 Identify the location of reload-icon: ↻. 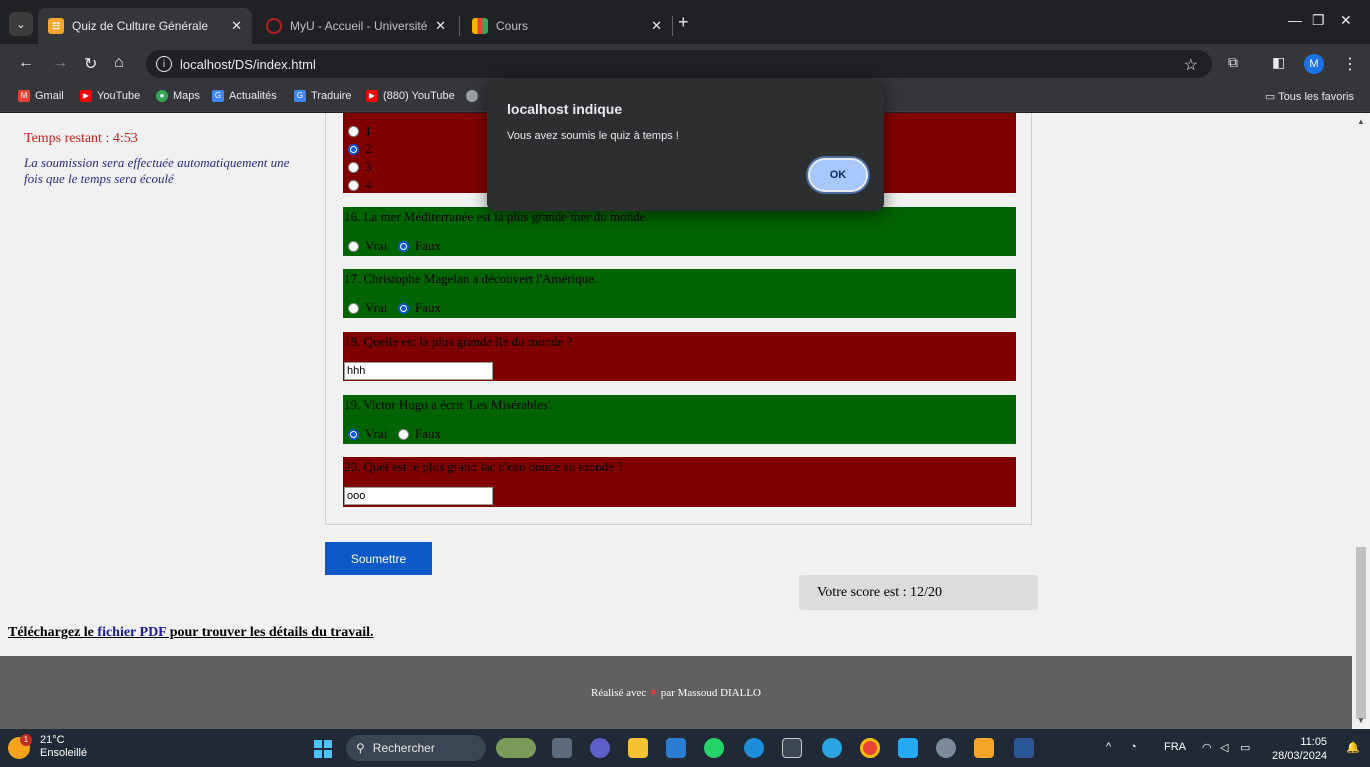
(90, 64).